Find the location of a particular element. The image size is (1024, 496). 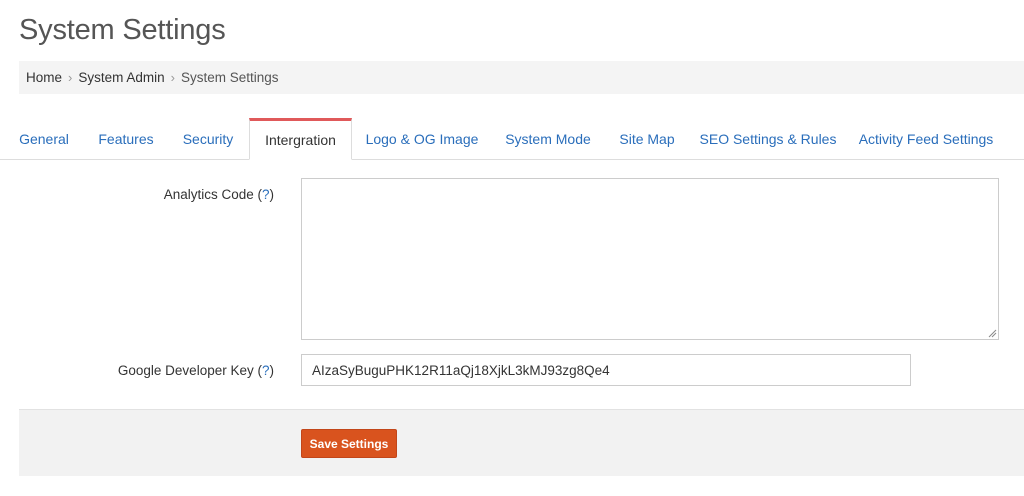

tab-activity-feed-settings: Activity Feed Settings is located at coordinates (926, 139).